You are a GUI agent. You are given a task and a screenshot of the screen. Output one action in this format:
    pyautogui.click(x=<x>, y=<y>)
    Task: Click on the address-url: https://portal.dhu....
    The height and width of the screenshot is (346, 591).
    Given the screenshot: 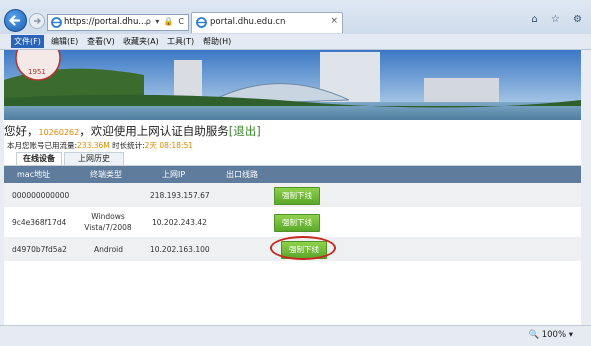 What is the action you would take?
    pyautogui.click(x=107, y=22)
    